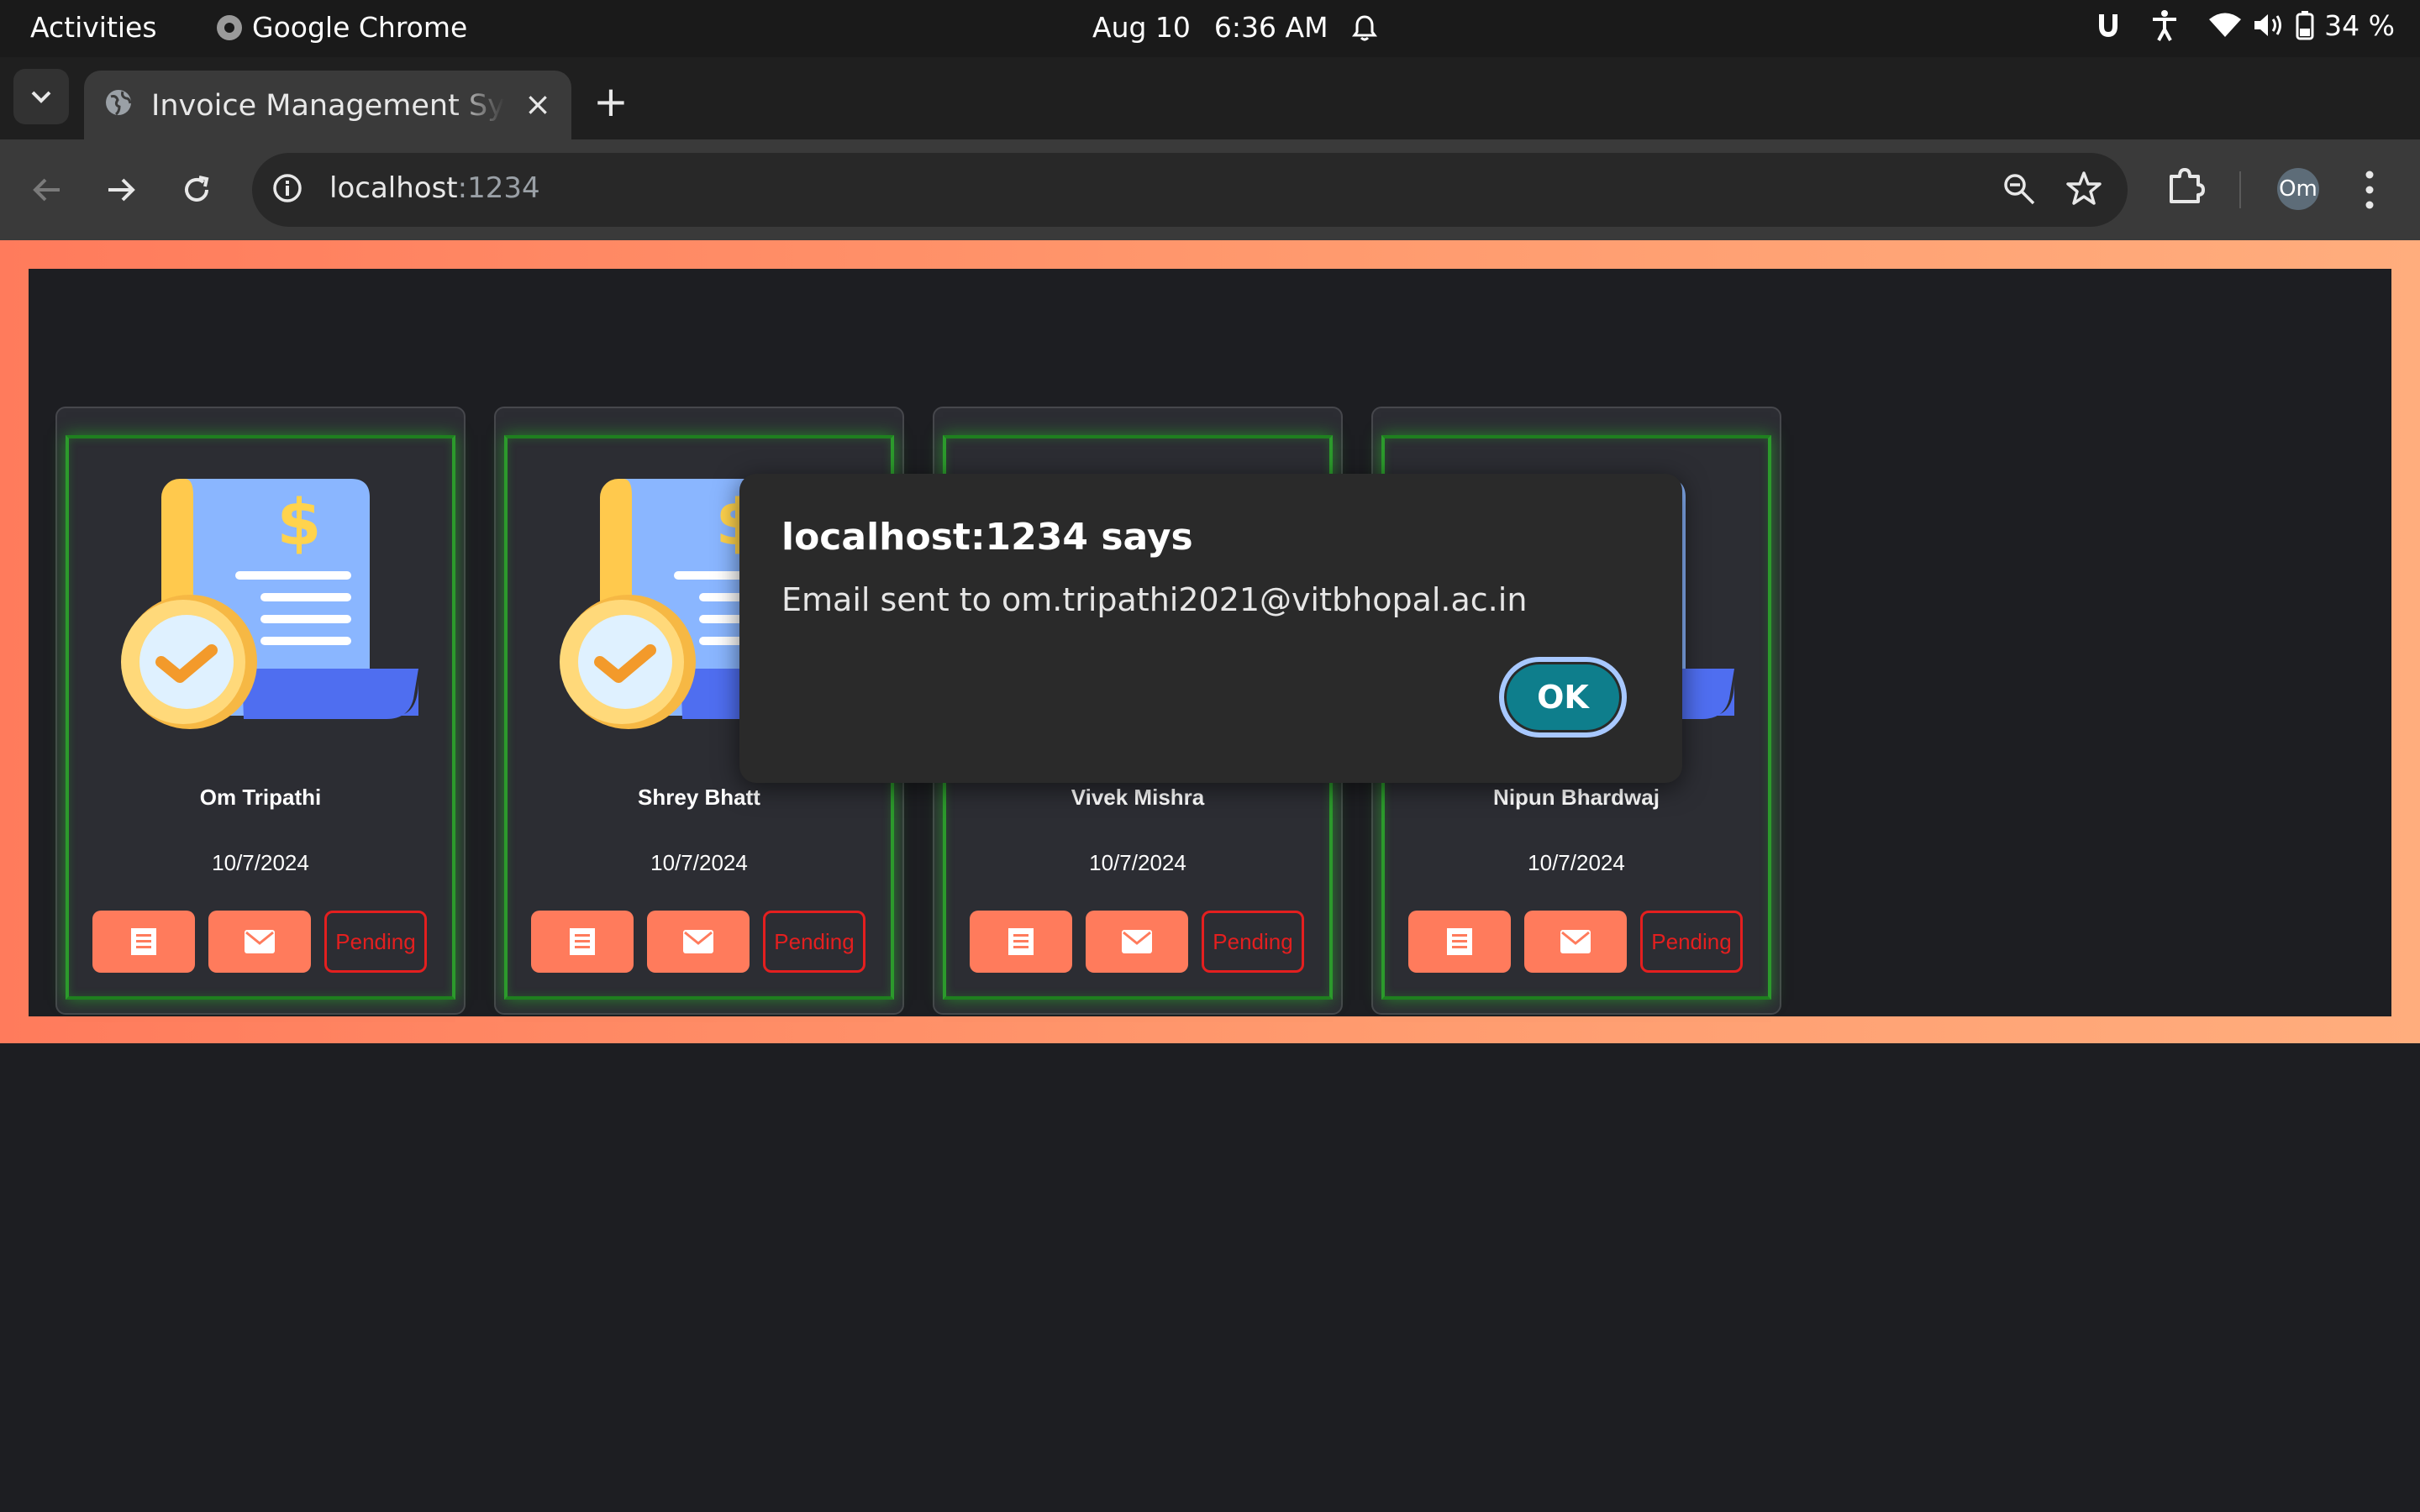 The width and height of the screenshot is (2420, 1512). What do you see at coordinates (2298, 189) in the screenshot?
I see `profile-avatar: Om` at bounding box center [2298, 189].